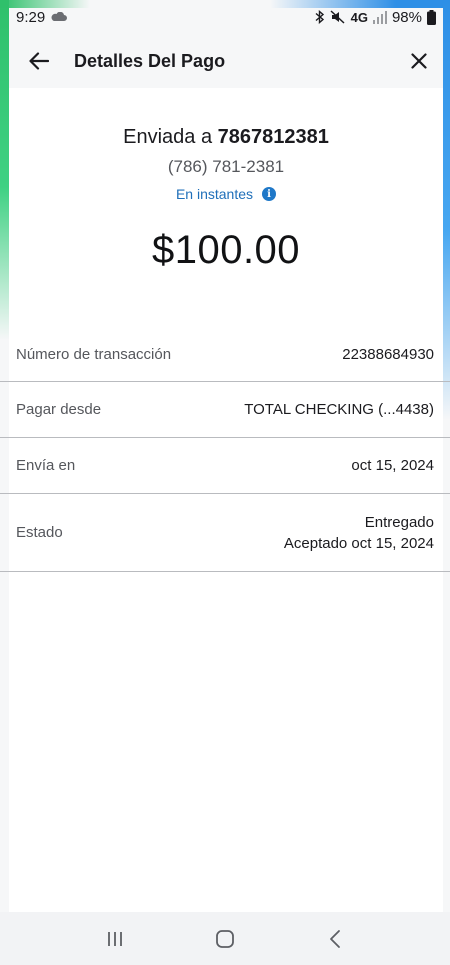  I want to click on info-icon: i, so click(269, 194).